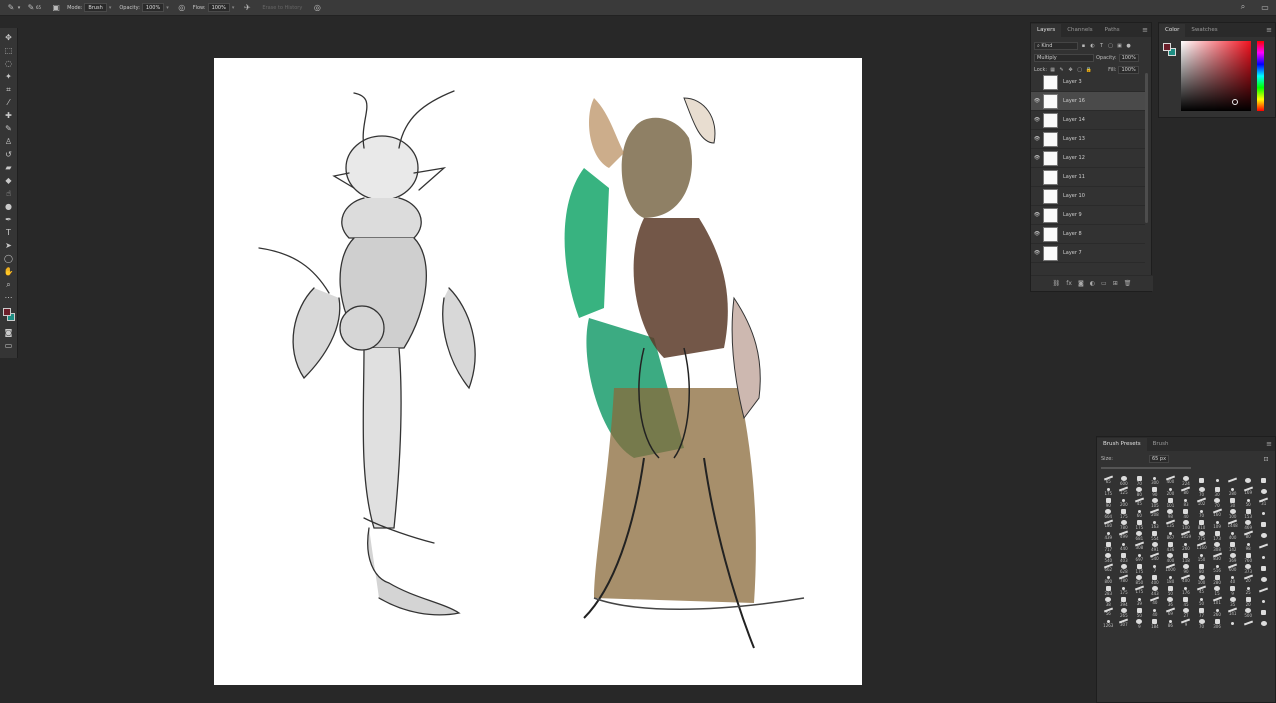 The image size is (1276, 703). Describe the element at coordinates (1081, 283) in the screenshot. I see `add-mask-icon: ◙` at that location.